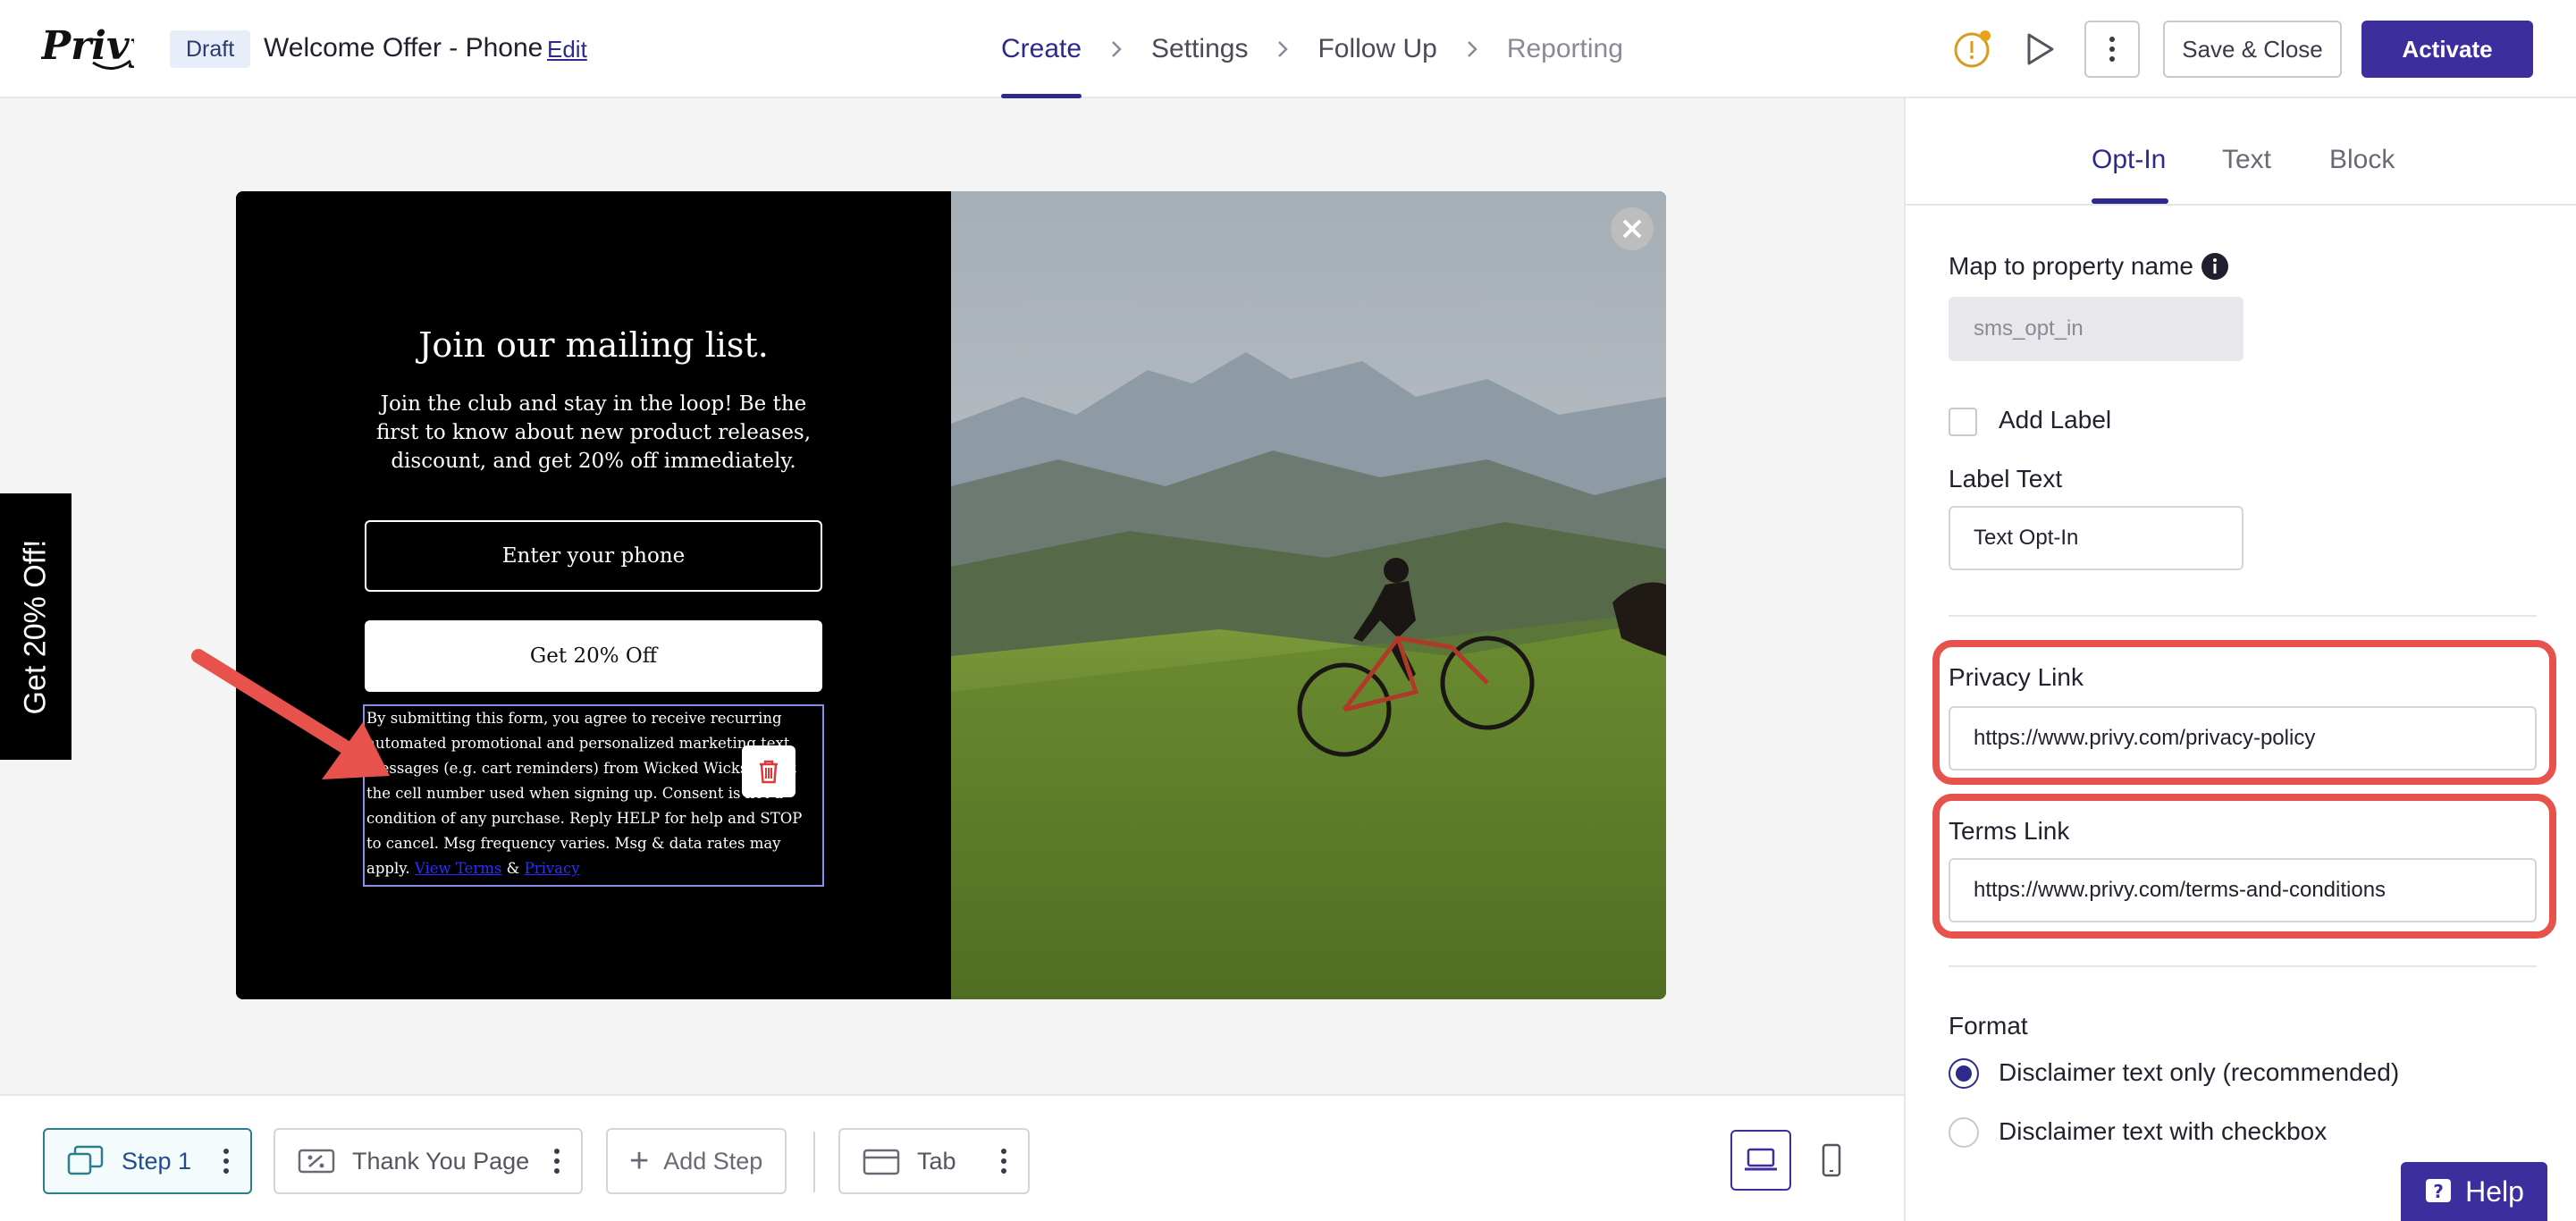 The height and width of the screenshot is (1221, 2576). I want to click on plus-icon: +, so click(640, 1160).